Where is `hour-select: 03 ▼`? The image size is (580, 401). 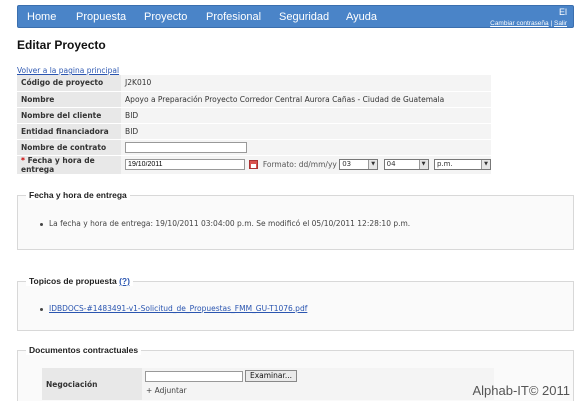 hour-select: 03 ▼ is located at coordinates (359, 164).